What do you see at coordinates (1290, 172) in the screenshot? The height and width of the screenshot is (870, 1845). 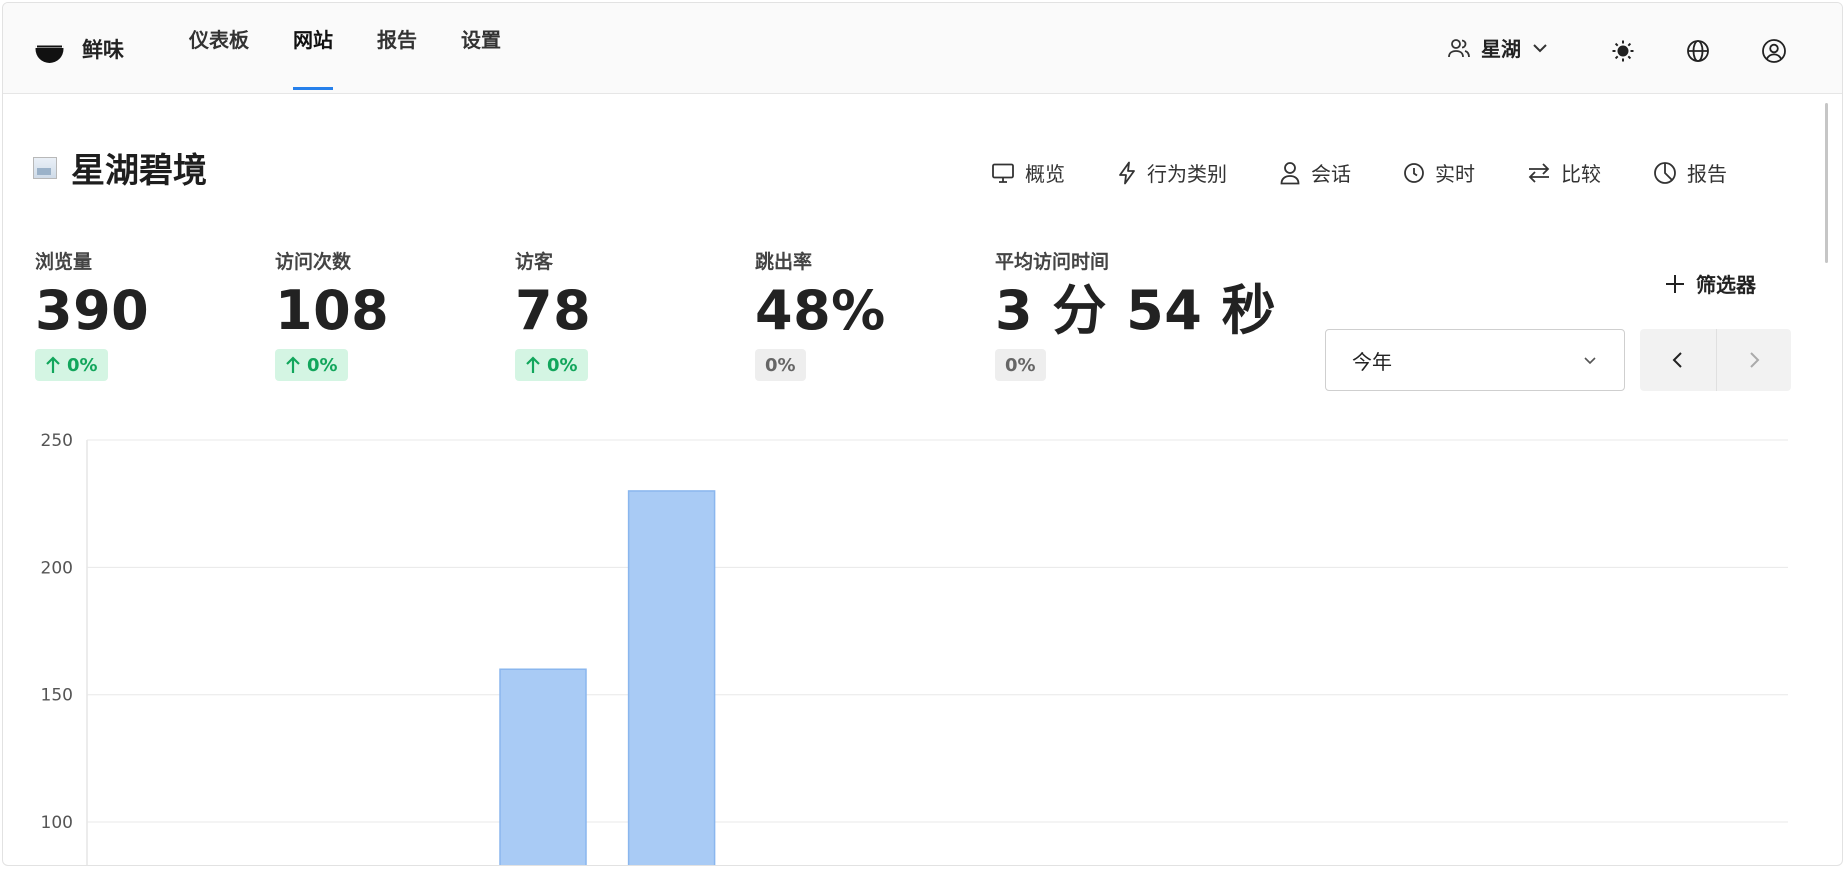 I see `user-icon` at bounding box center [1290, 172].